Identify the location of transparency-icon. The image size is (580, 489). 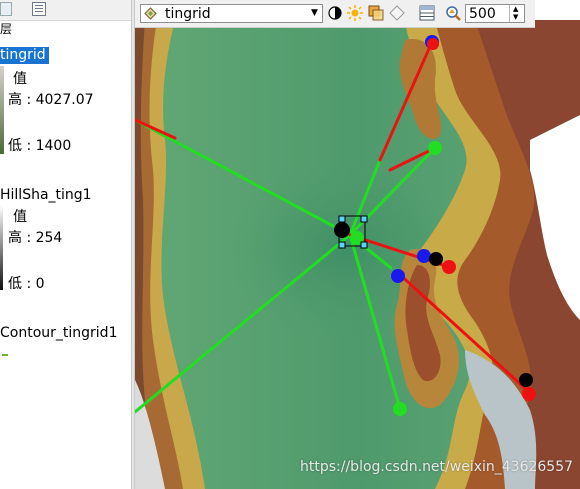
(376, 13).